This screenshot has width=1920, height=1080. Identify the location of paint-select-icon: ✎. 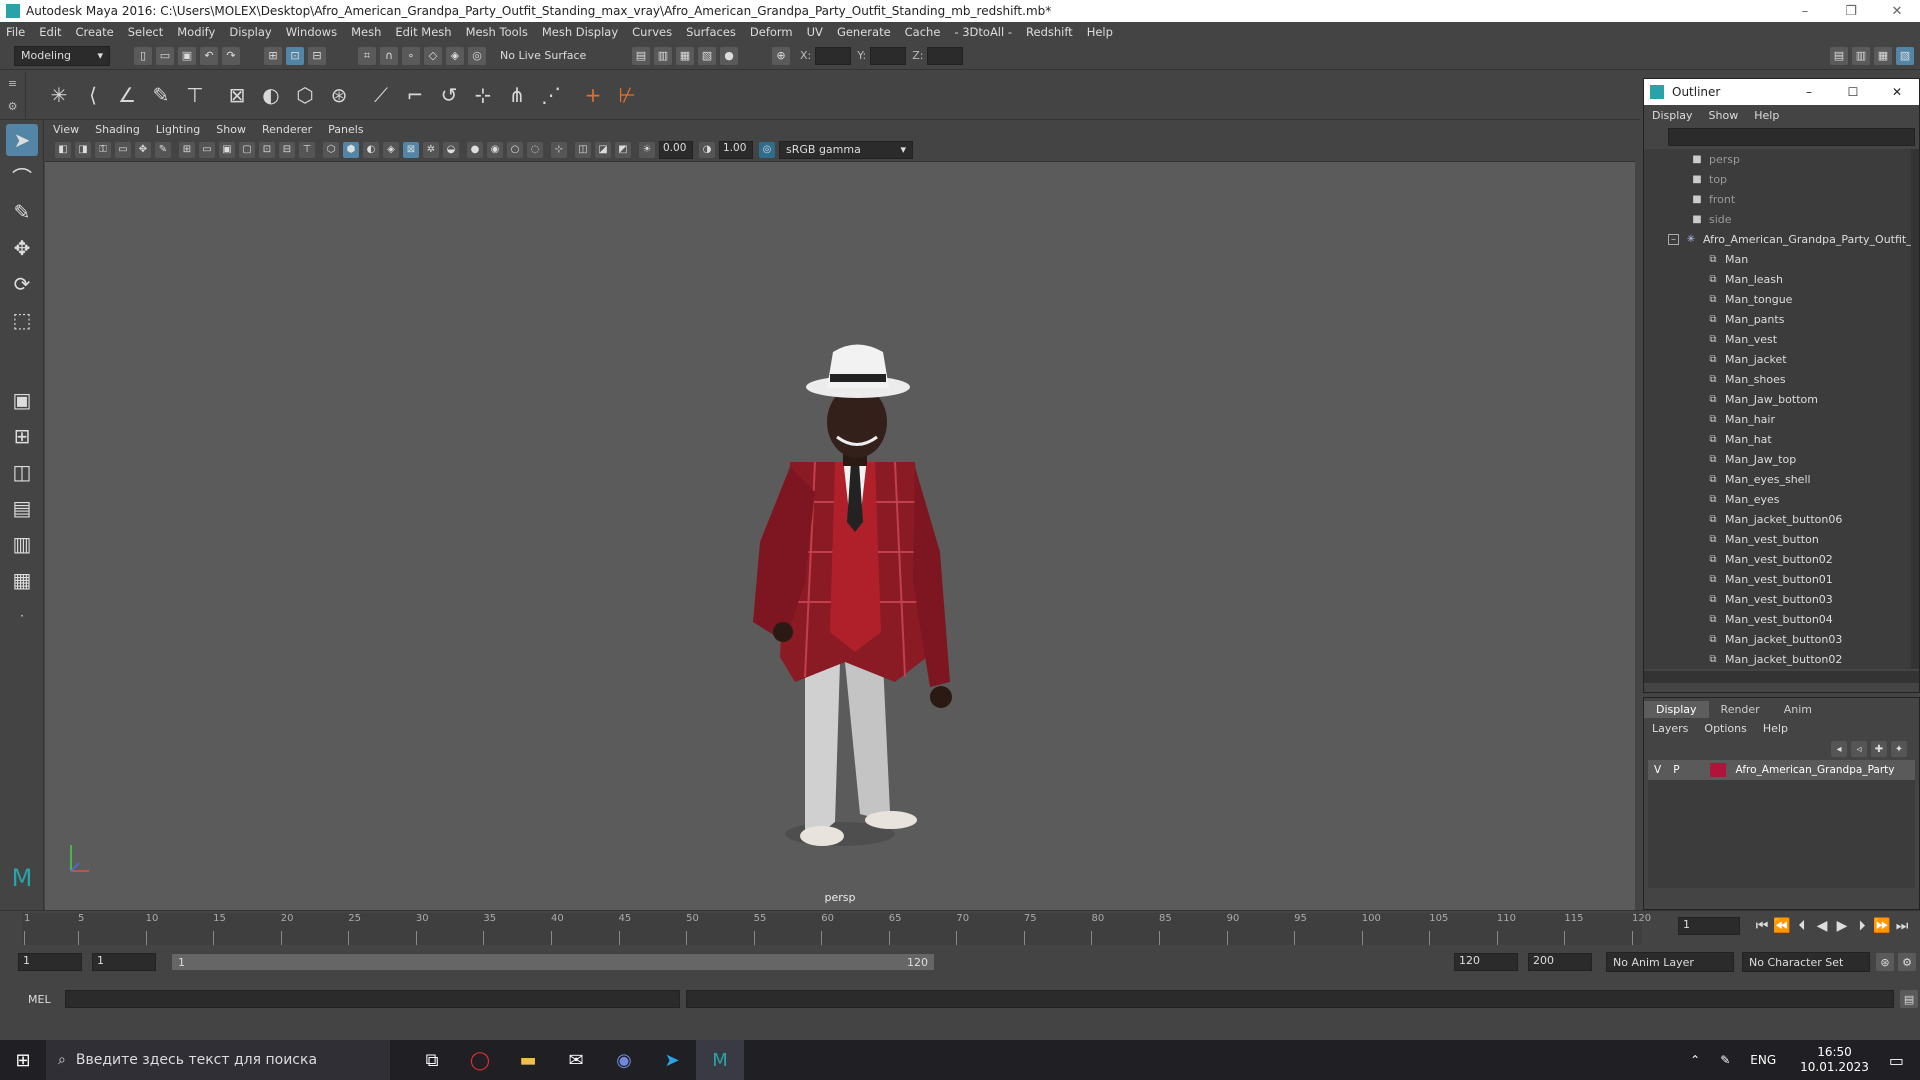
(22, 212).